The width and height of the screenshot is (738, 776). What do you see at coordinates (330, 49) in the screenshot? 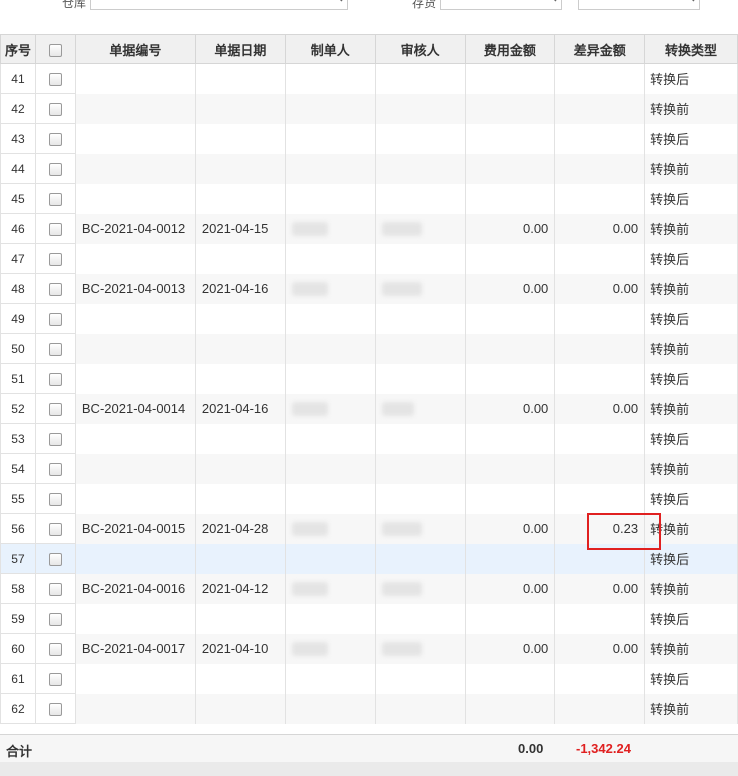
I see `col-header-creator: 制单人` at bounding box center [330, 49].